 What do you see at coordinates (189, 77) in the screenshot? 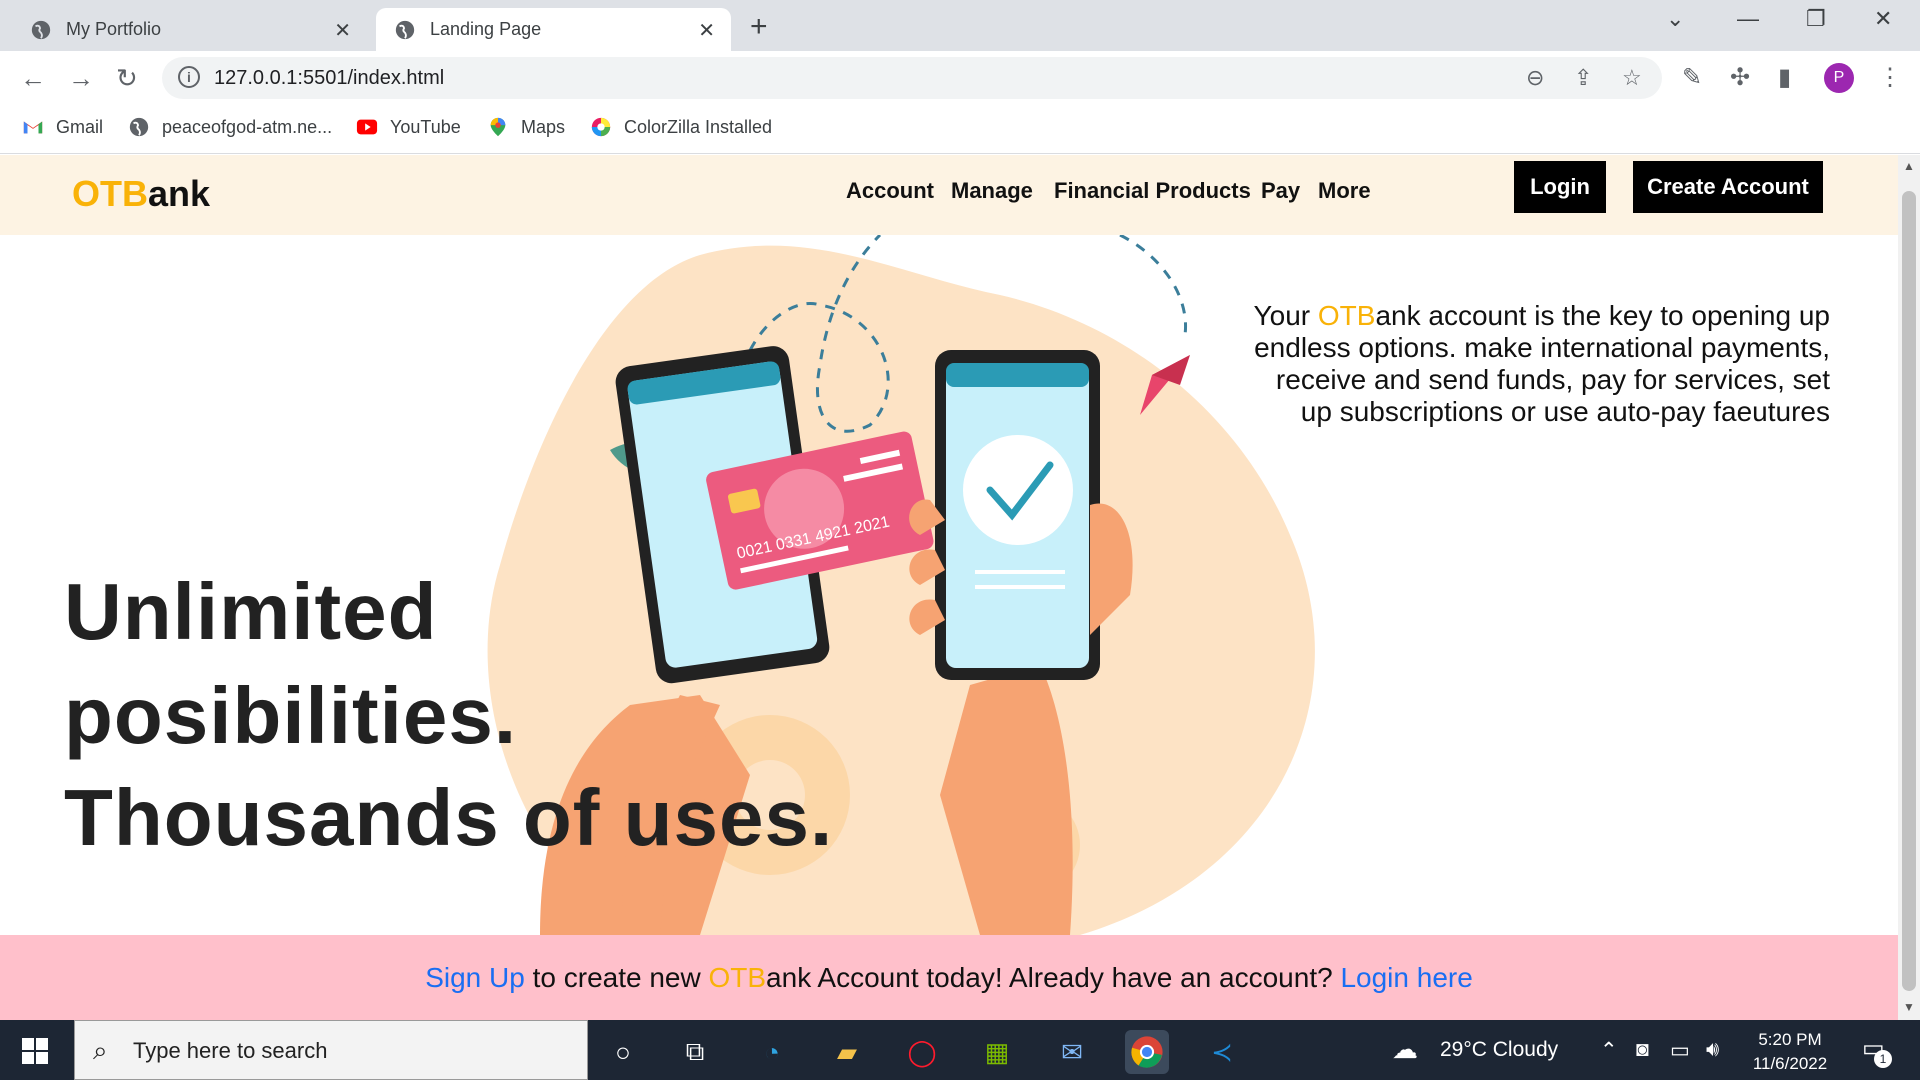
I see `site-info-icon: i` at bounding box center [189, 77].